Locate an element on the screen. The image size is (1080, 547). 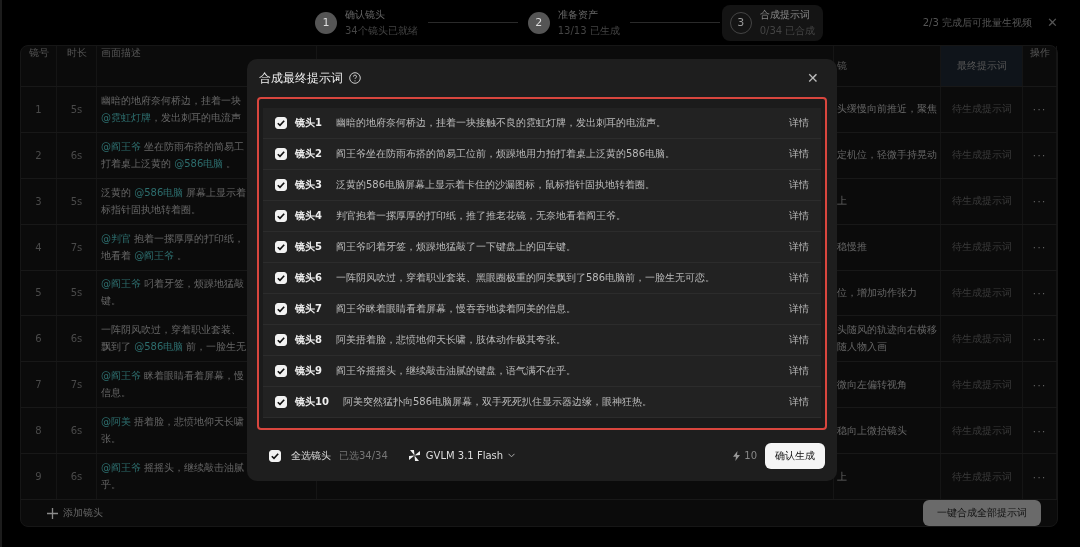
table-cell: 9 is located at coordinates (39, 477).